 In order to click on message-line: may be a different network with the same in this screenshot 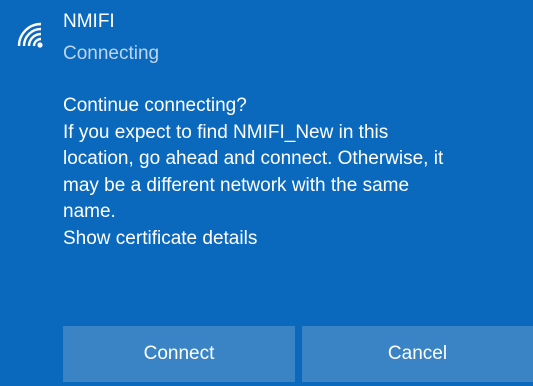, I will do `click(236, 185)`.